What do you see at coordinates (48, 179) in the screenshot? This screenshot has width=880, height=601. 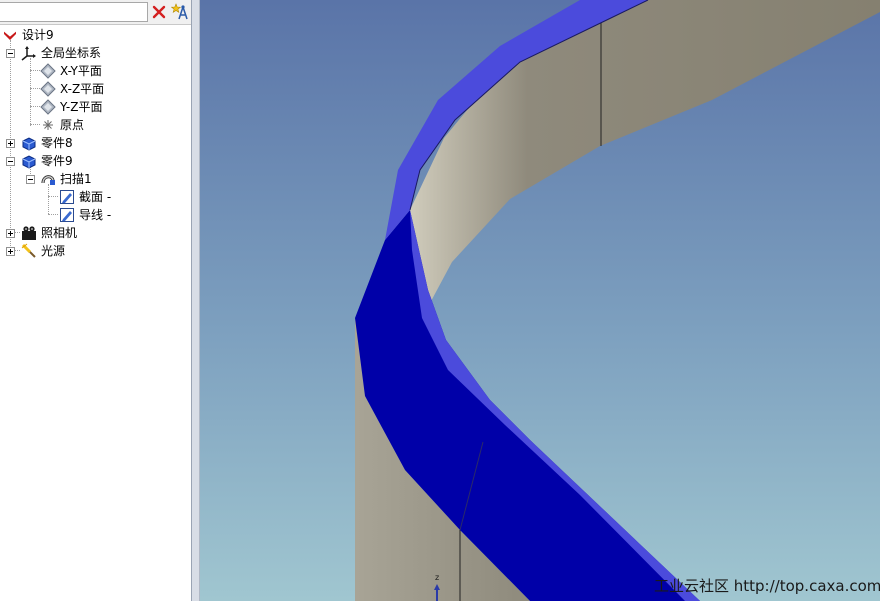 I see `sweep-feature-icon` at bounding box center [48, 179].